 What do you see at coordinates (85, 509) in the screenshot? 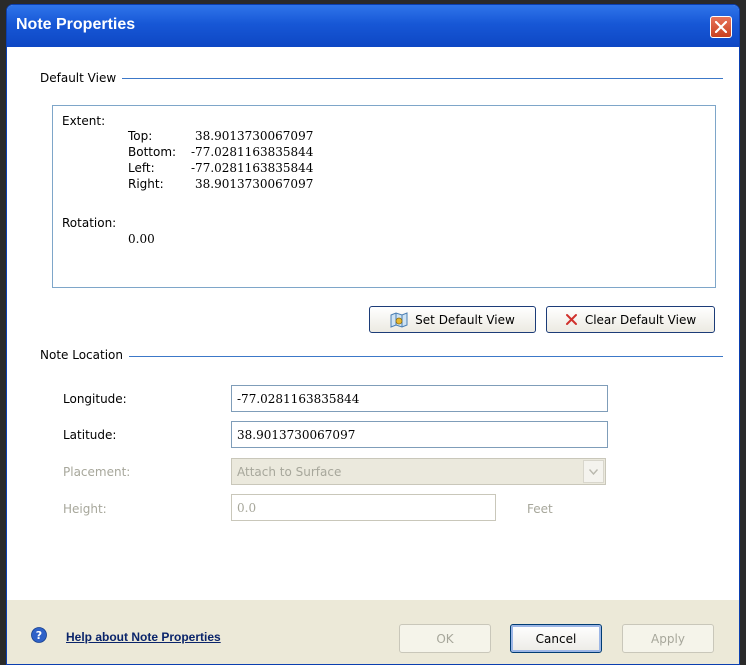
I see `height-label: Height:` at bounding box center [85, 509].